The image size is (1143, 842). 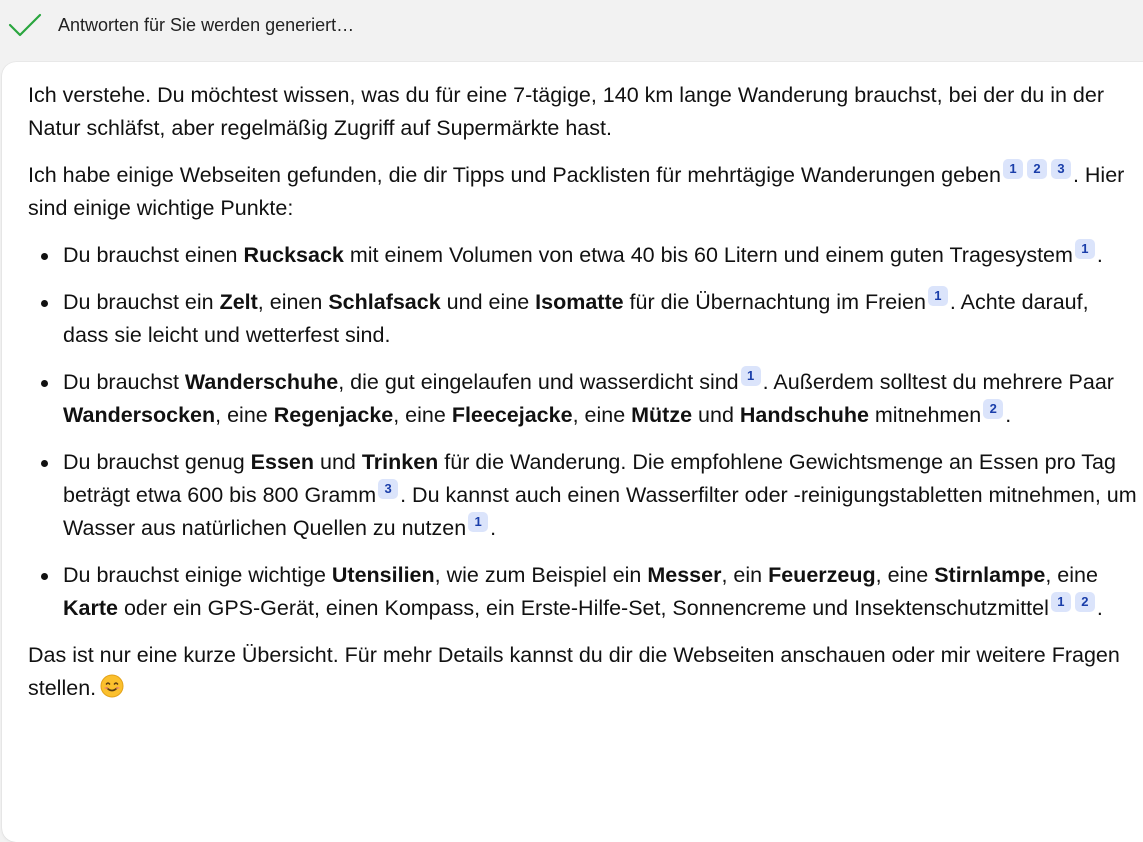 I want to click on bold-term: Mütze, so click(x=662, y=415).